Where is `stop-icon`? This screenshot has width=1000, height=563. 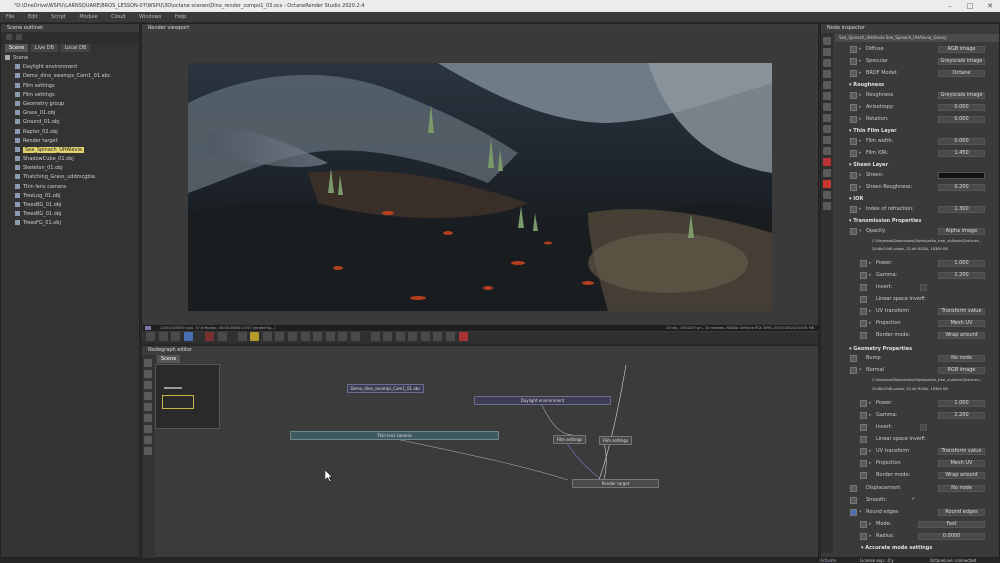
stop-icon is located at coordinates (210, 336).